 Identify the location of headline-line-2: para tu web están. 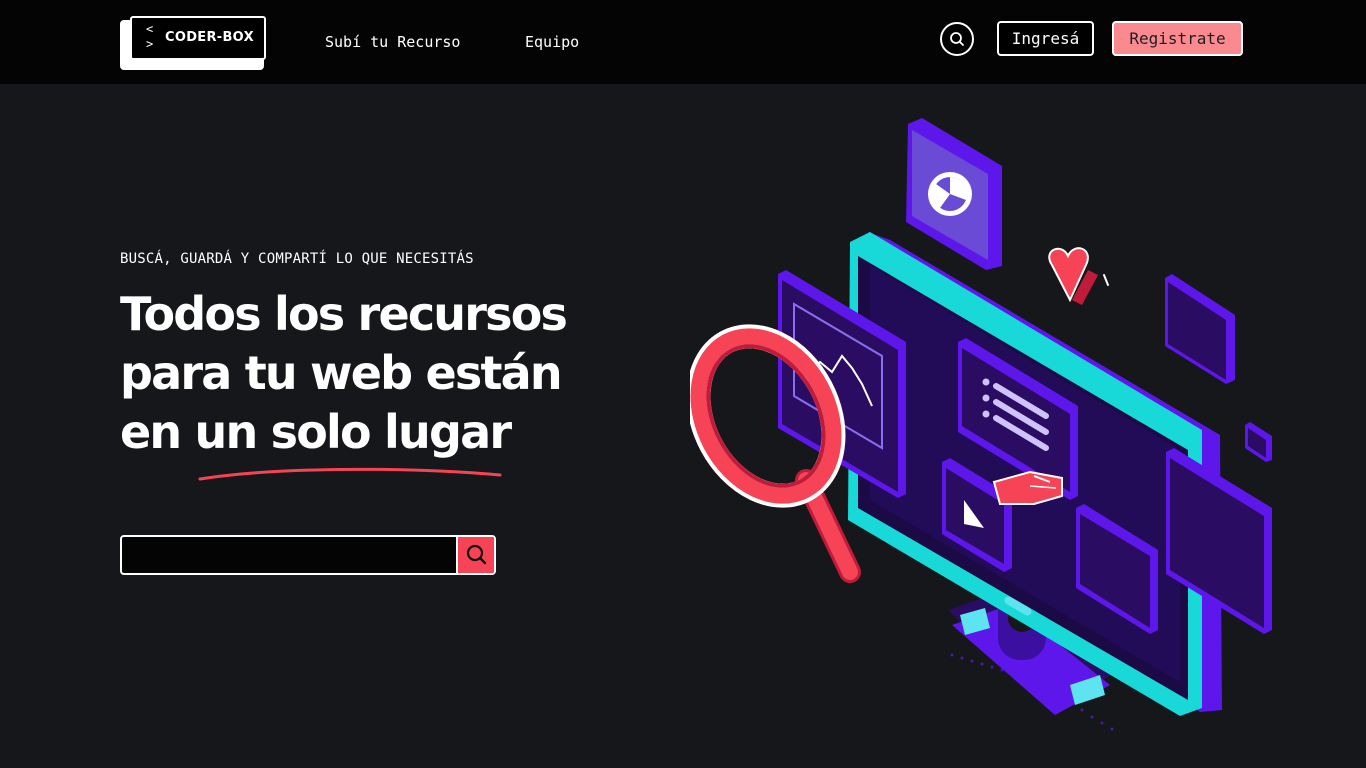
(341, 373).